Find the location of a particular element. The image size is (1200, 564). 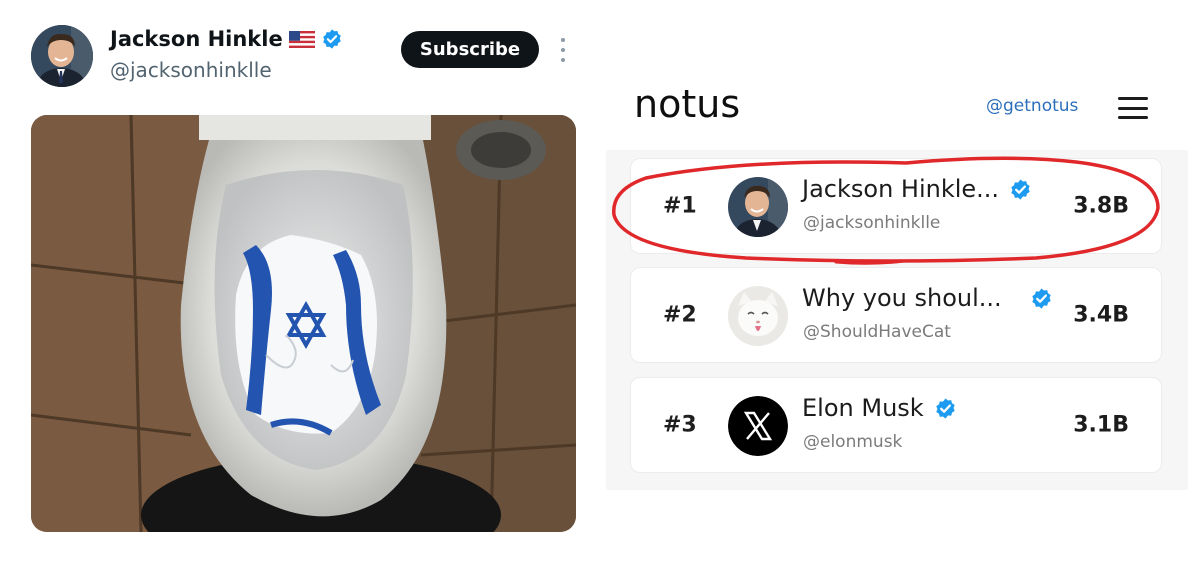

more-options-icon is located at coordinates (563, 50).